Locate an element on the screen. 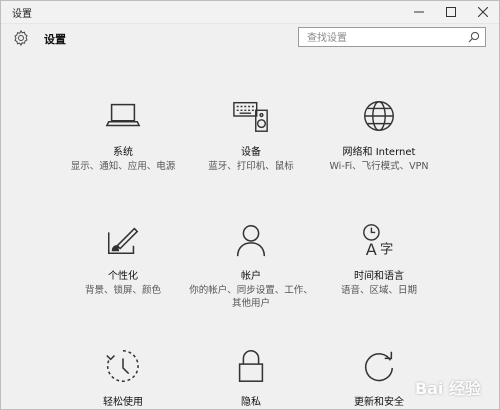 The image size is (500, 410). tile-system-label: 系统 is located at coordinates (123, 152).